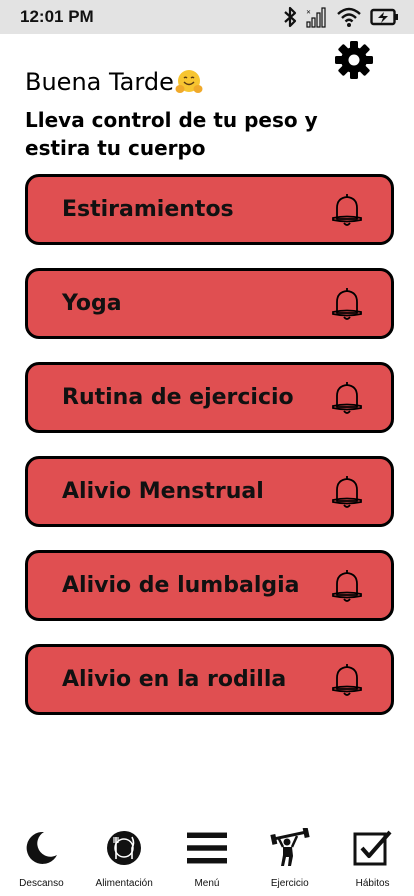 The image size is (414, 896). I want to click on gear-icon, so click(354, 60).